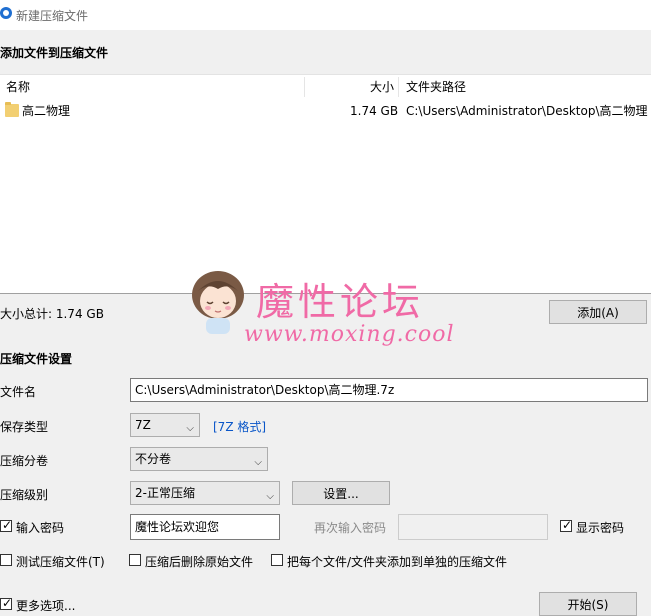 The height and width of the screenshot is (616, 651). I want to click on split-select: 不分卷 ⌵, so click(199, 459).